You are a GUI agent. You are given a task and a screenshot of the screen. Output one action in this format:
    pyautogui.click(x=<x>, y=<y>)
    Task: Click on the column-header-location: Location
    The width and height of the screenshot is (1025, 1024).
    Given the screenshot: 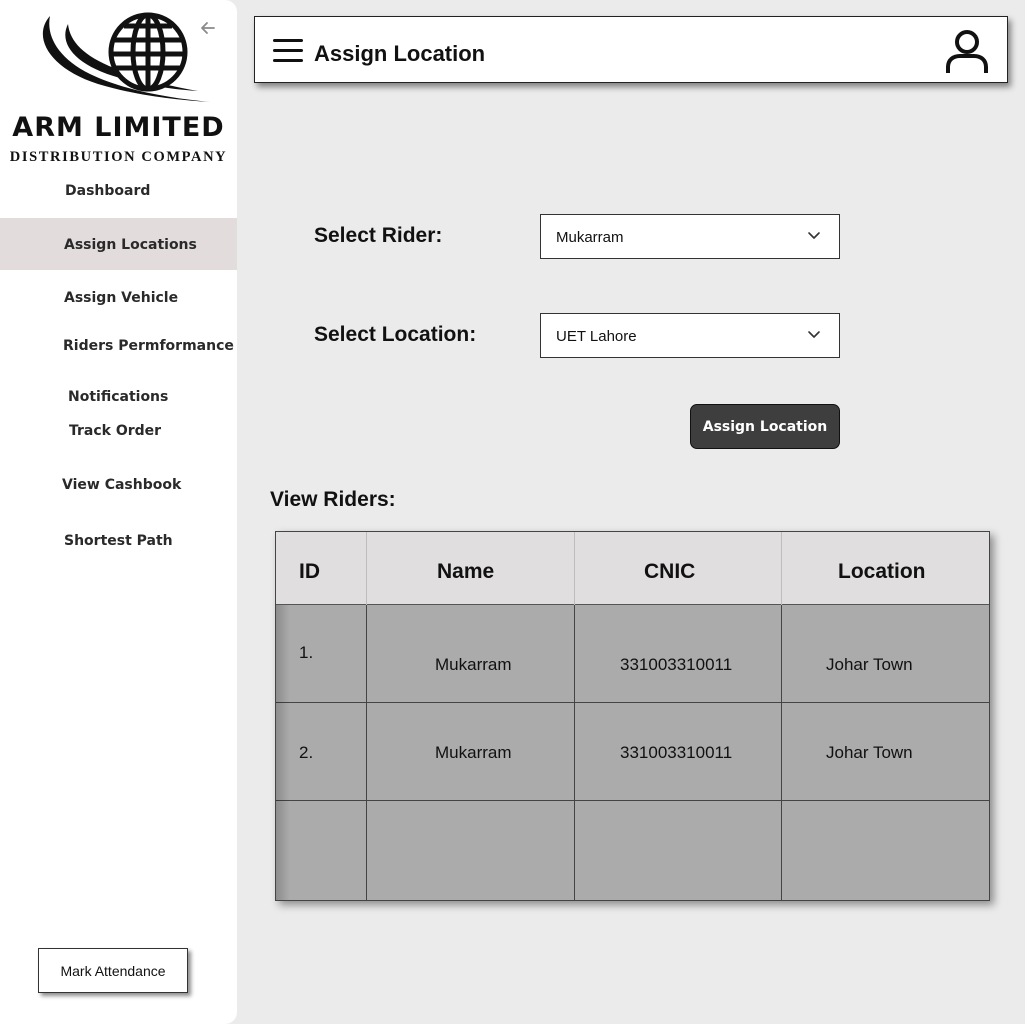 What is the action you would take?
    pyautogui.click(x=882, y=571)
    